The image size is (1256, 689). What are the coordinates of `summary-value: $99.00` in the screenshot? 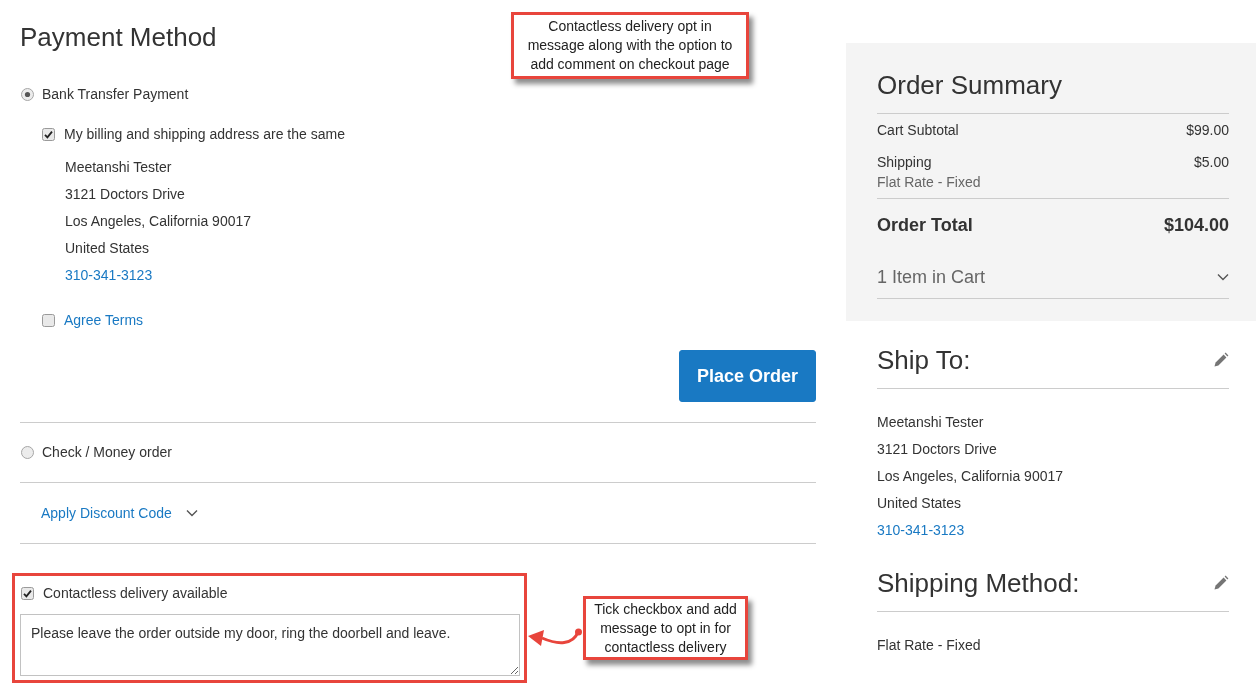 It's located at (1207, 130).